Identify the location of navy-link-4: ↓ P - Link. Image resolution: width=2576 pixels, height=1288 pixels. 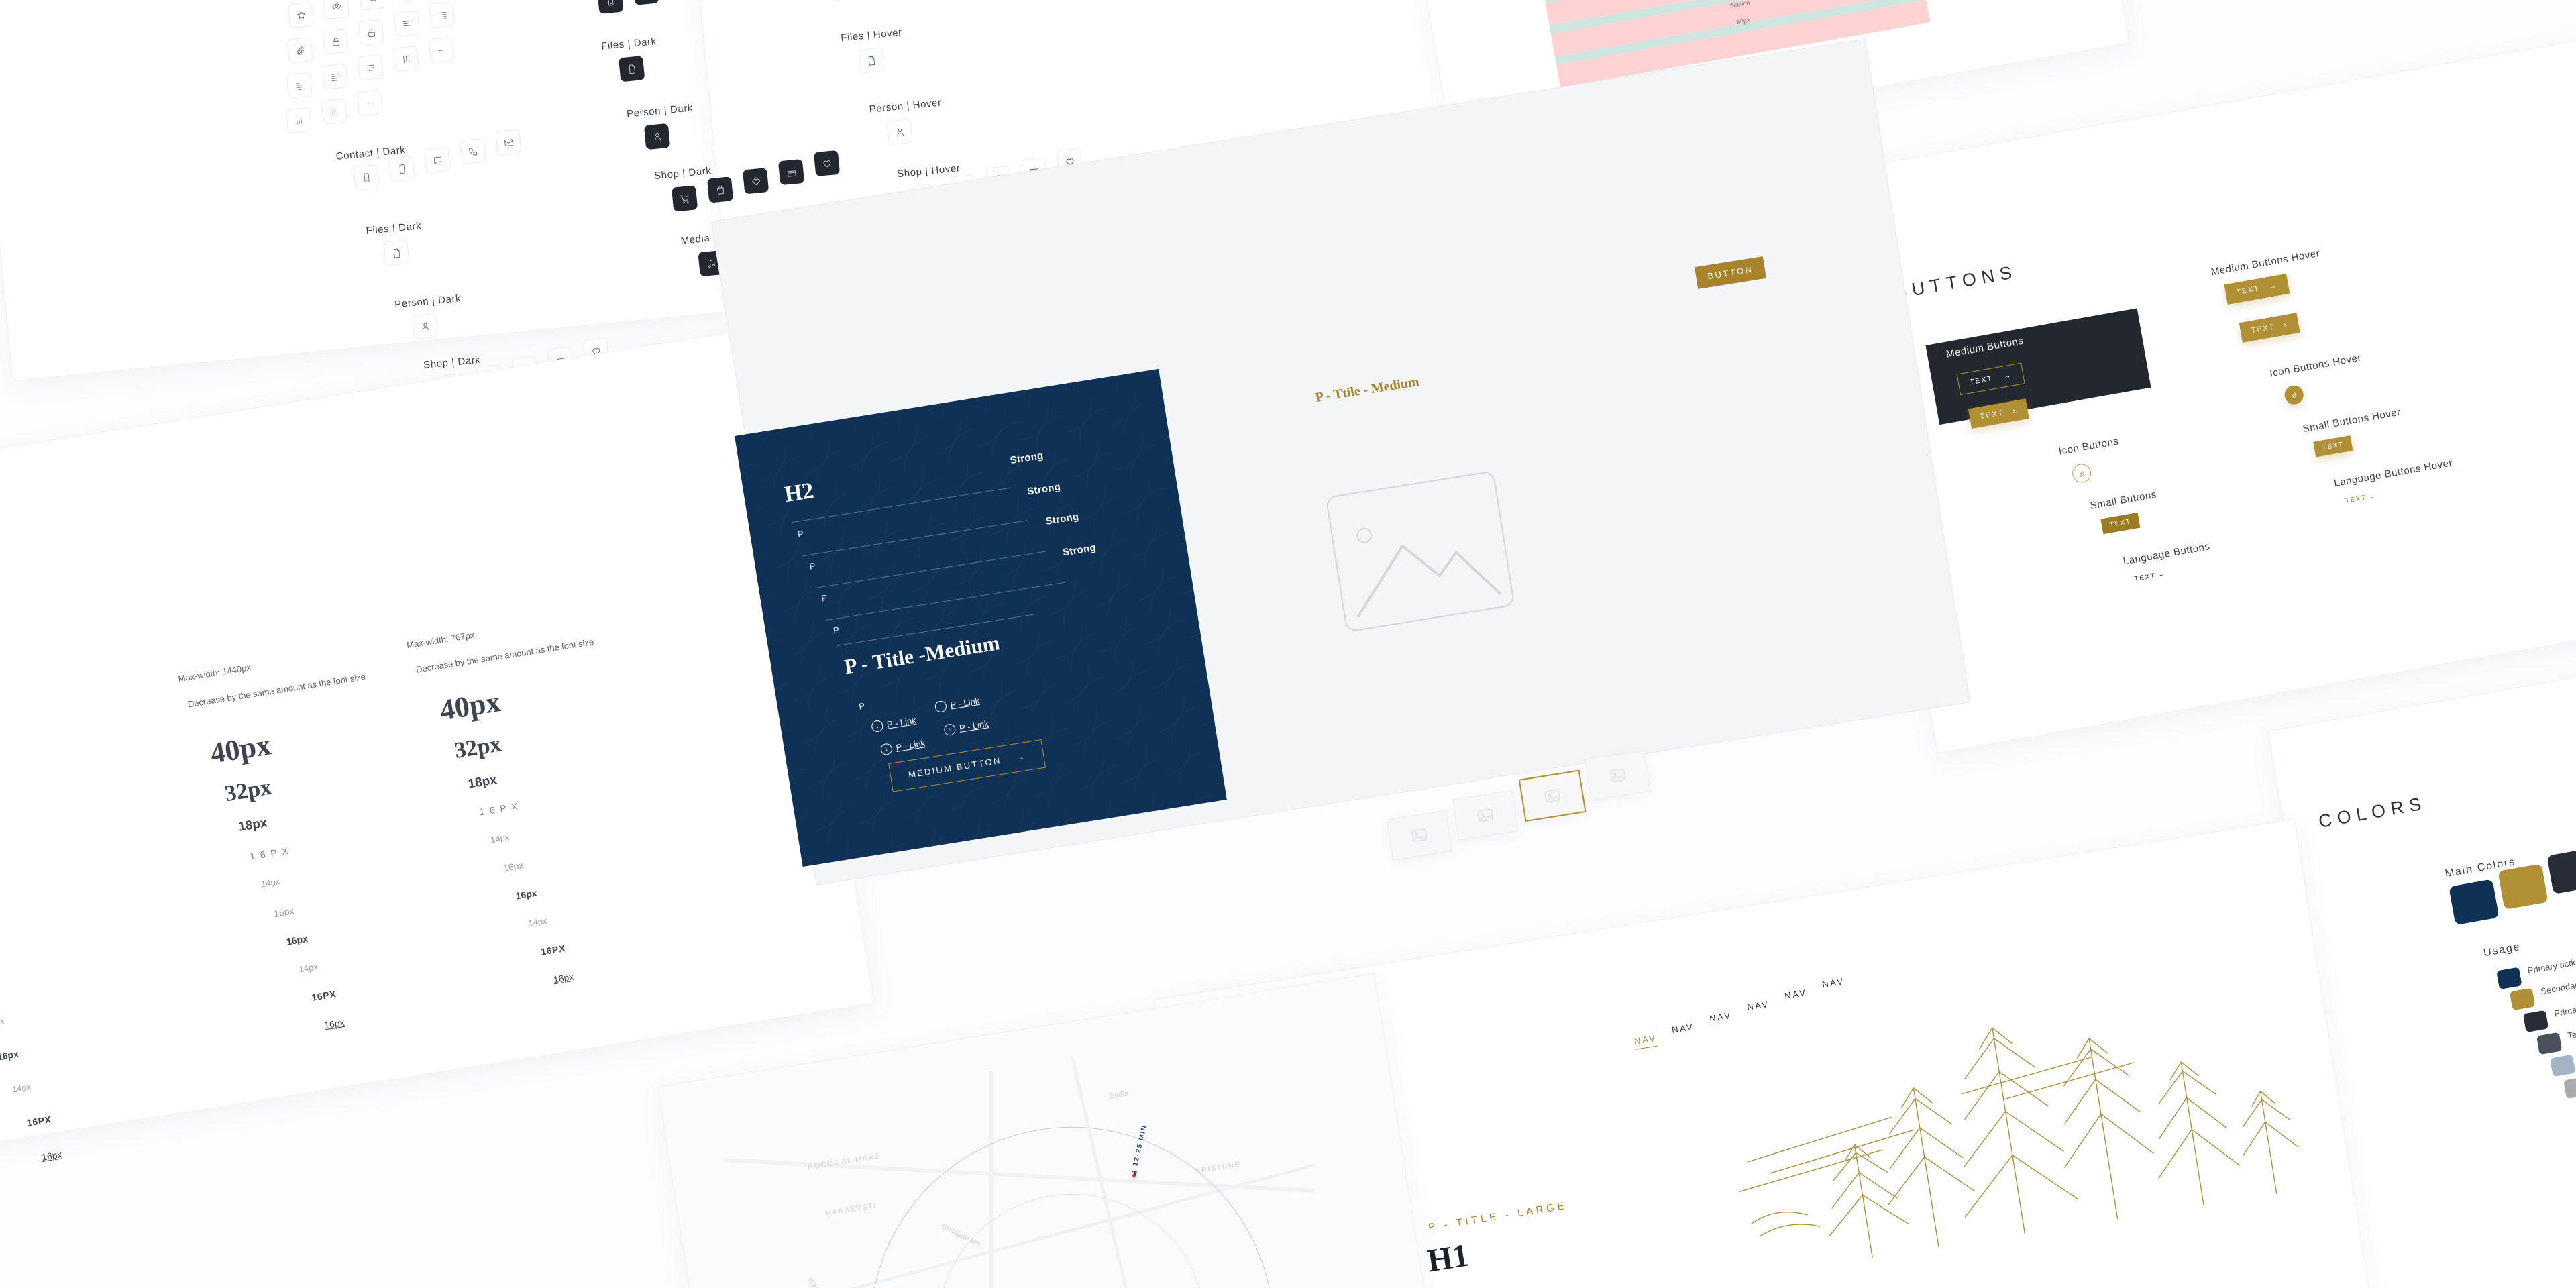
(966, 727).